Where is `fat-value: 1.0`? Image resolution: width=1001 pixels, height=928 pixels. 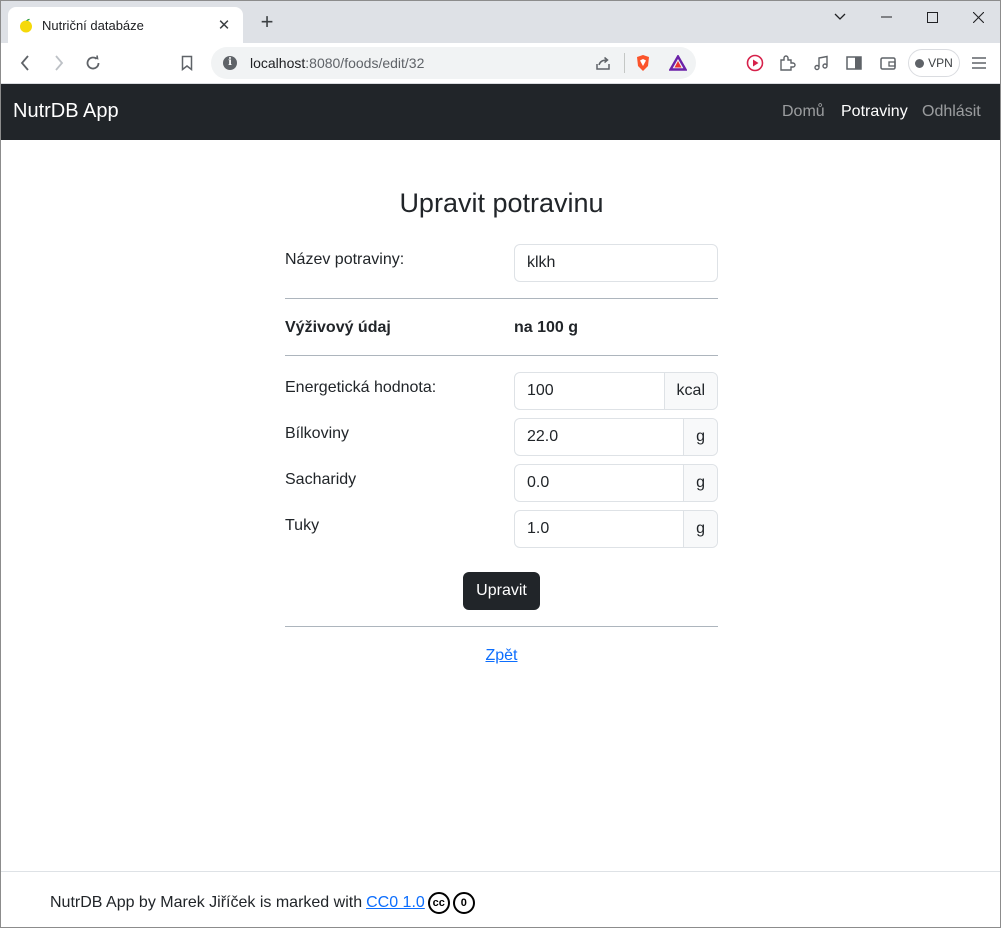 fat-value: 1.0 is located at coordinates (538, 528).